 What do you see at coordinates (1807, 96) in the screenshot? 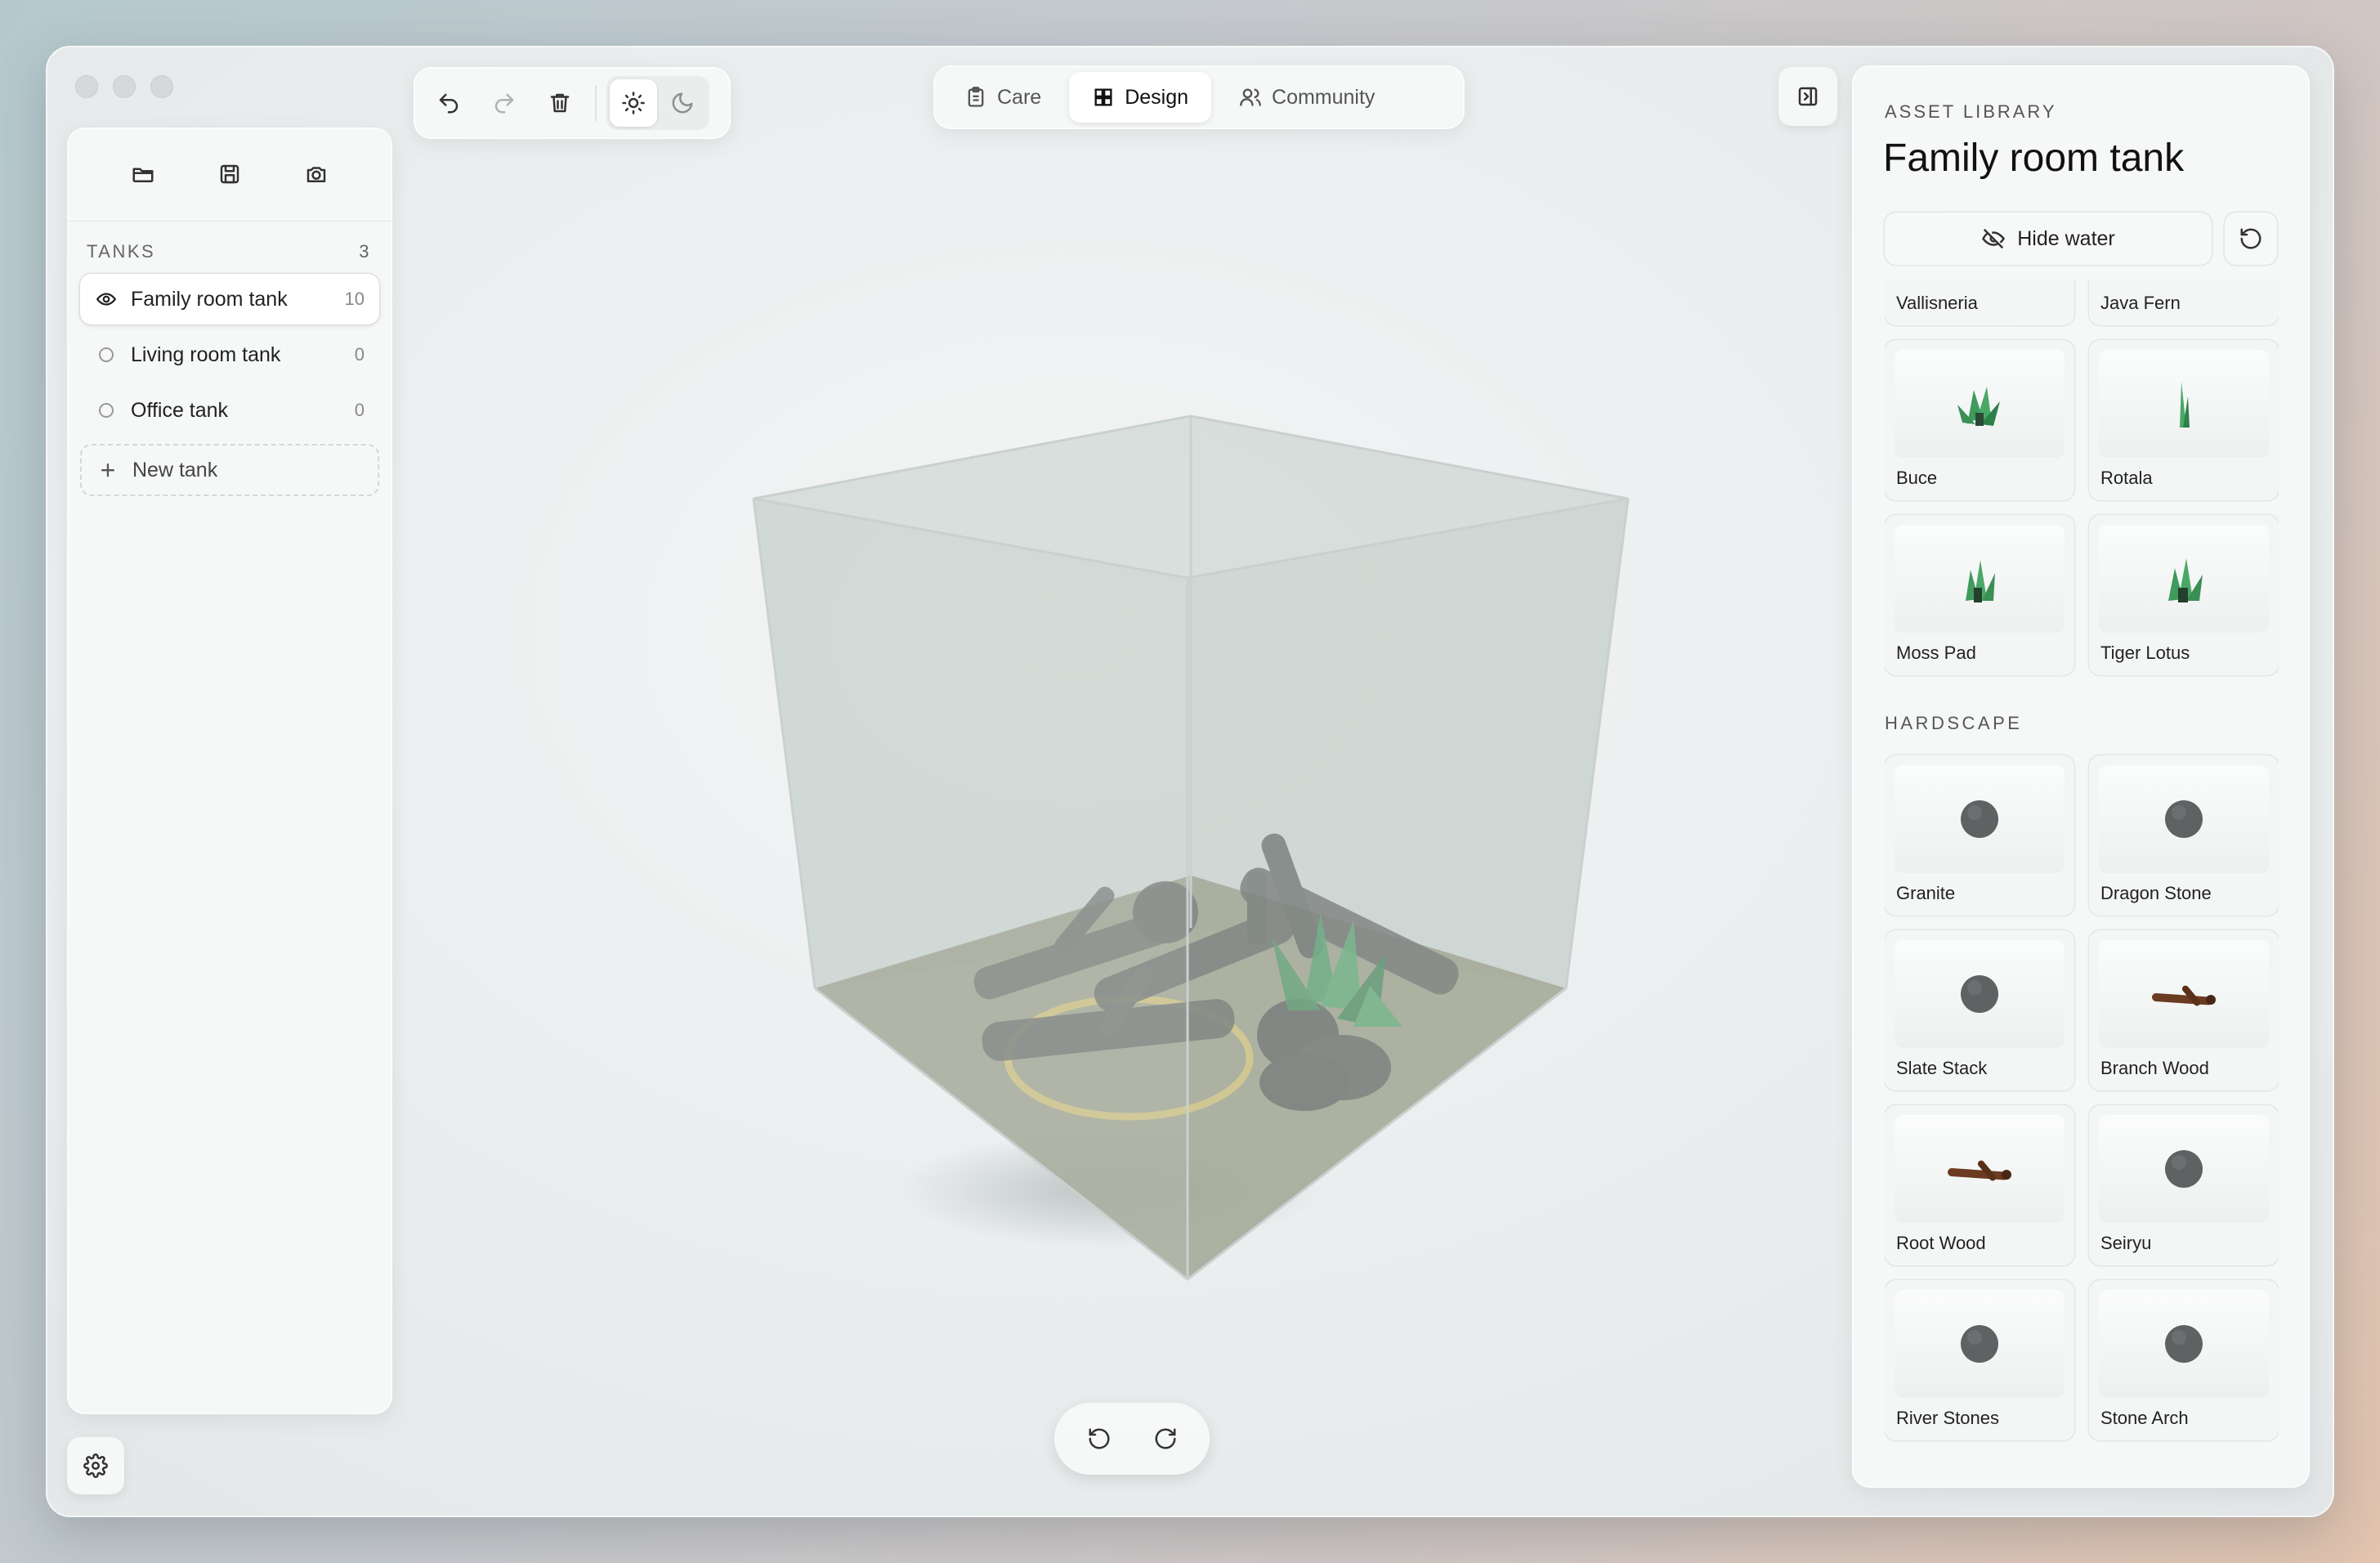
I see `sidebar-toggle-icon` at bounding box center [1807, 96].